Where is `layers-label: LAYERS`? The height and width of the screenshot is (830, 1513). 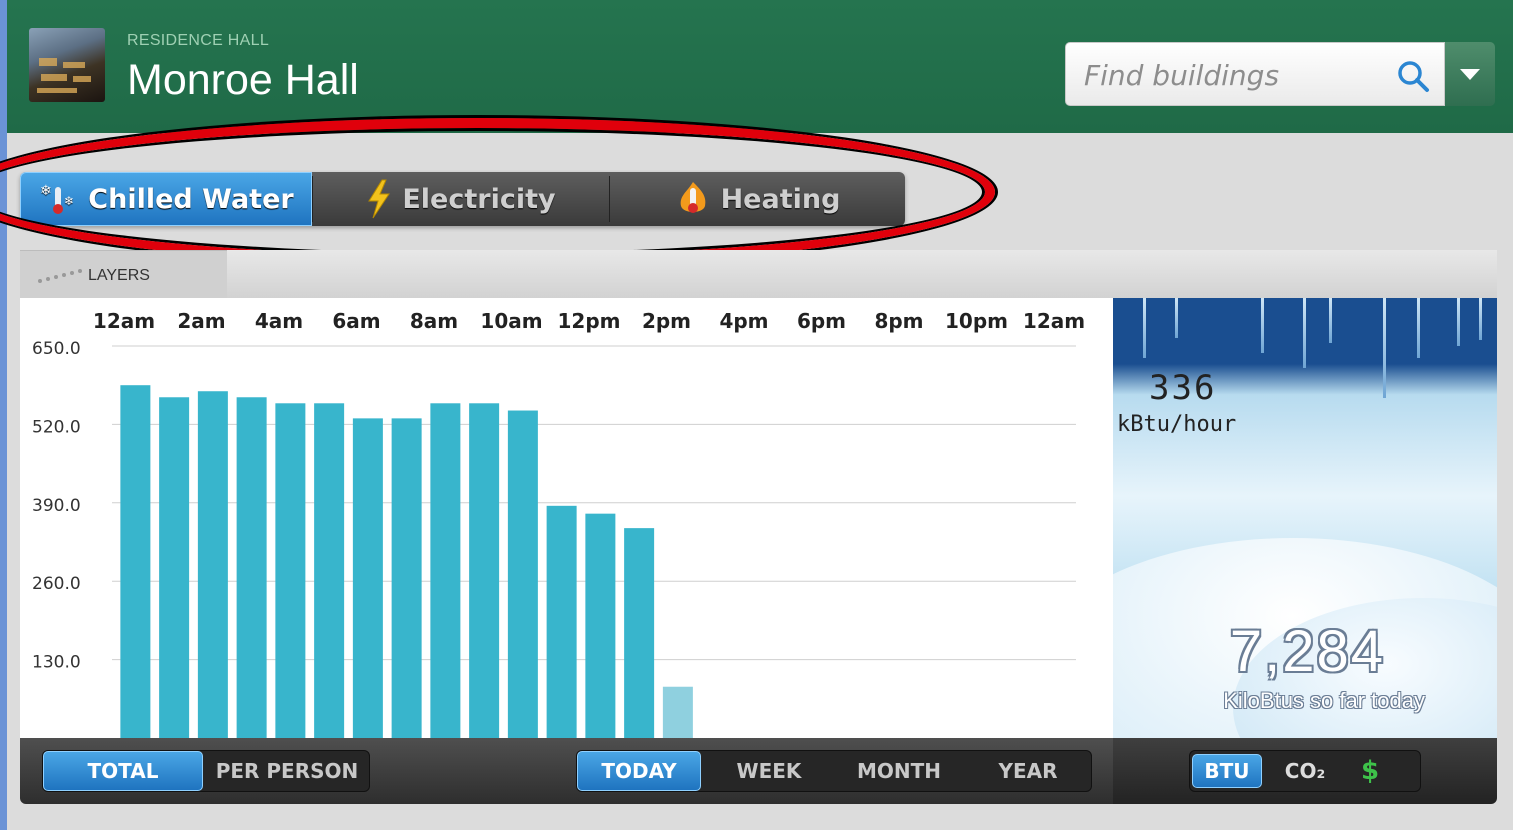
layers-label: LAYERS is located at coordinates (119, 275).